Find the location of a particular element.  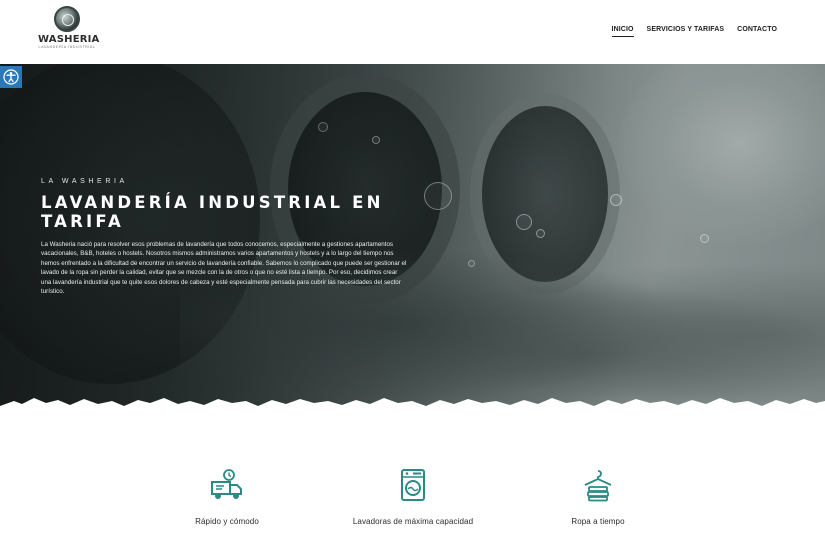

logo-badge-icon is located at coordinates (67, 19).